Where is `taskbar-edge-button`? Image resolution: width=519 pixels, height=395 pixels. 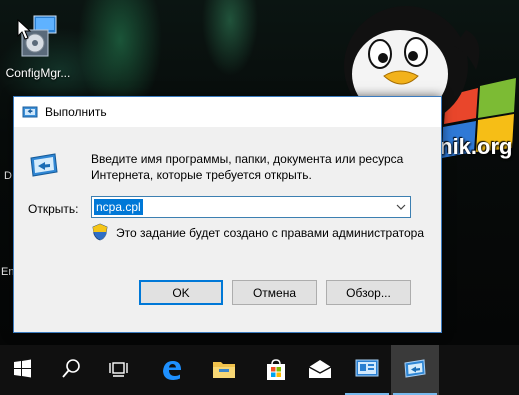
taskbar-edge-button is located at coordinates (172, 370).